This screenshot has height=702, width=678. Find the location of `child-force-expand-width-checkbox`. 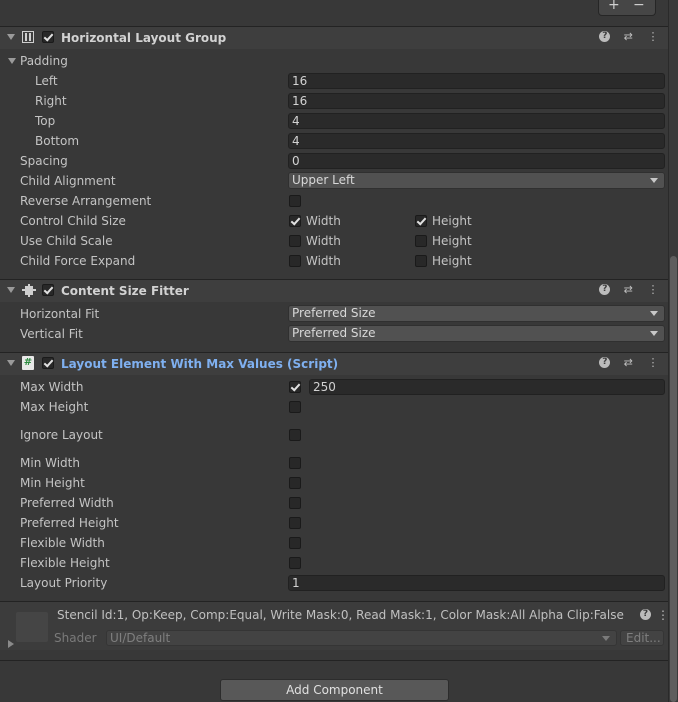

child-force-expand-width-checkbox is located at coordinates (295, 261).